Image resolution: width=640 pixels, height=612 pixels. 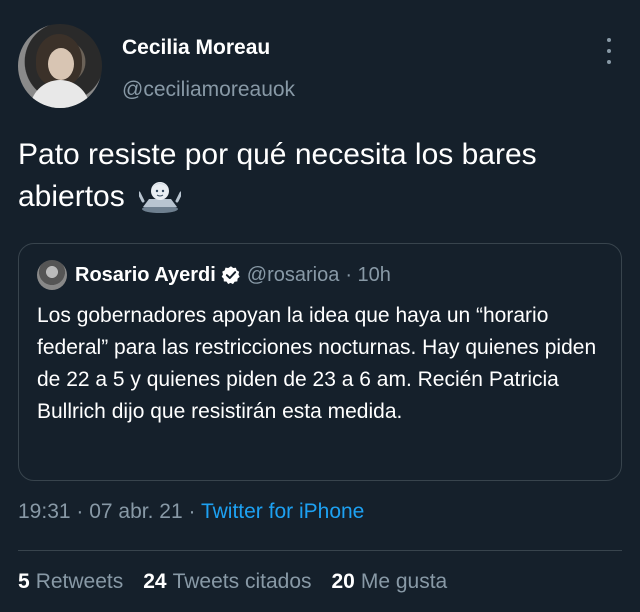 I want to click on quoted-time: · 10h, so click(x=368, y=274).